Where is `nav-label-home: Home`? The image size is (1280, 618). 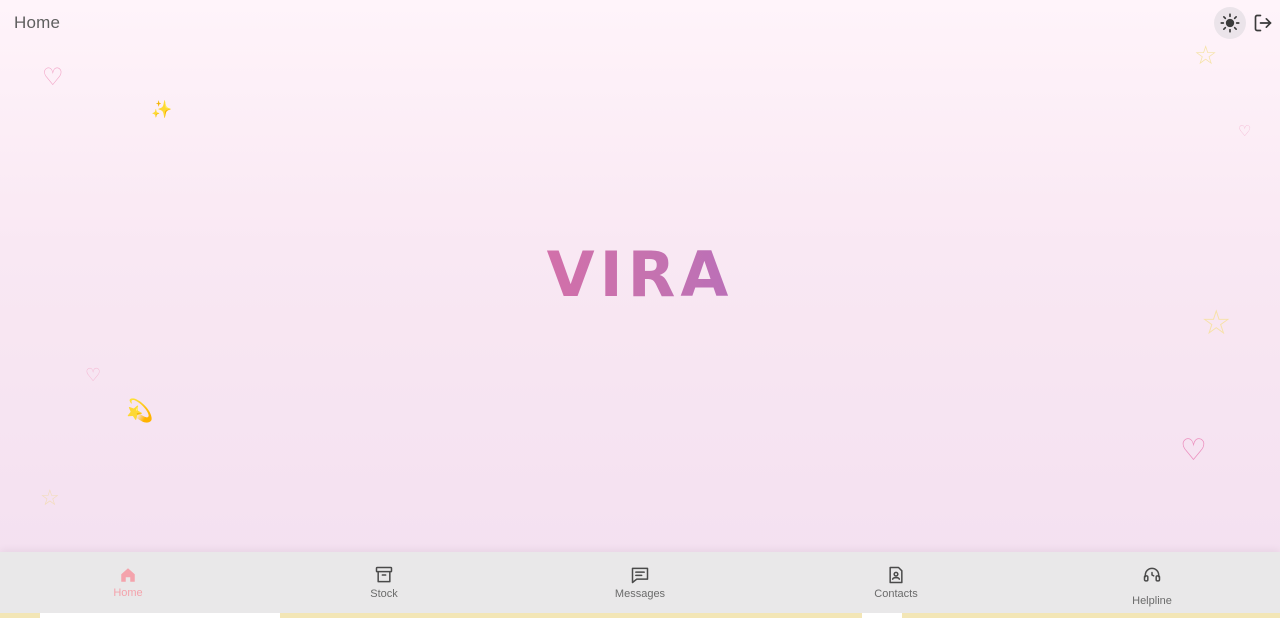
nav-label-home: Home is located at coordinates (128, 593).